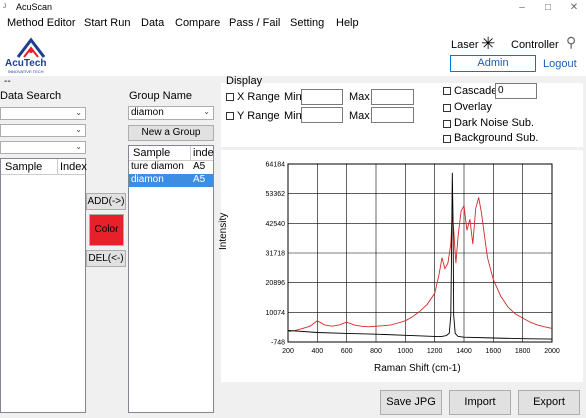 Image resolution: width=586 pixels, height=418 pixels. What do you see at coordinates (276, 165) in the screenshot?
I see `y-tick-label: 64184` at bounding box center [276, 165].